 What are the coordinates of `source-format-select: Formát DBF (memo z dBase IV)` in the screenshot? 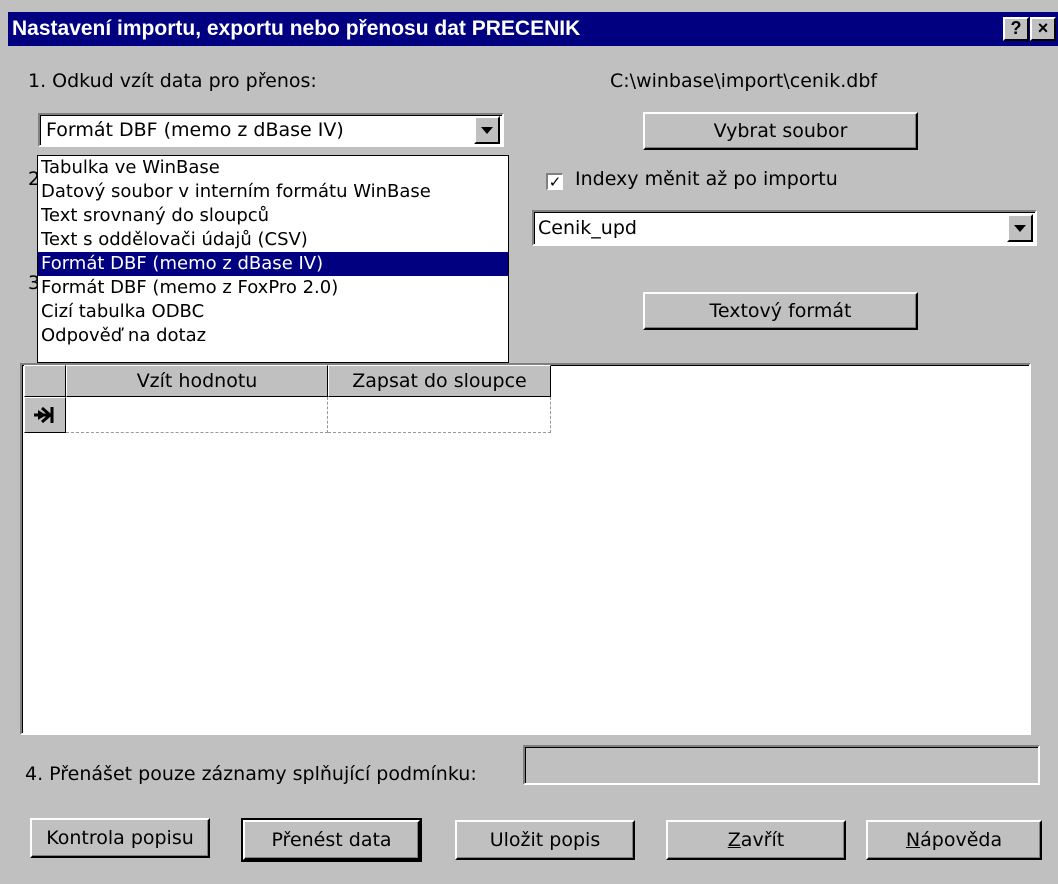 It's located at (271, 130).